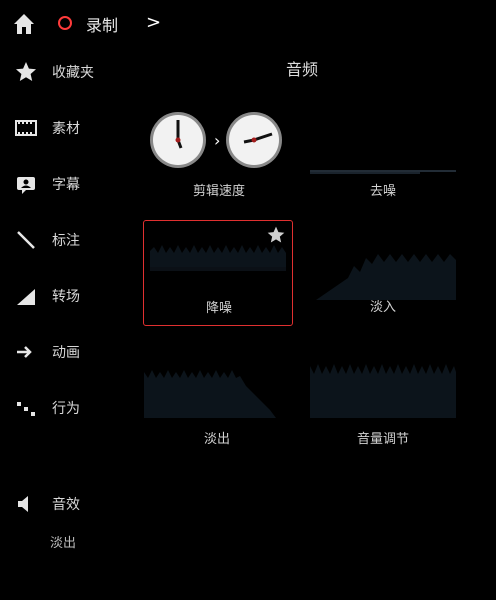 Image resolution: width=496 pixels, height=600 pixels. I want to click on sidebar-item-label: 行为, so click(66, 409).